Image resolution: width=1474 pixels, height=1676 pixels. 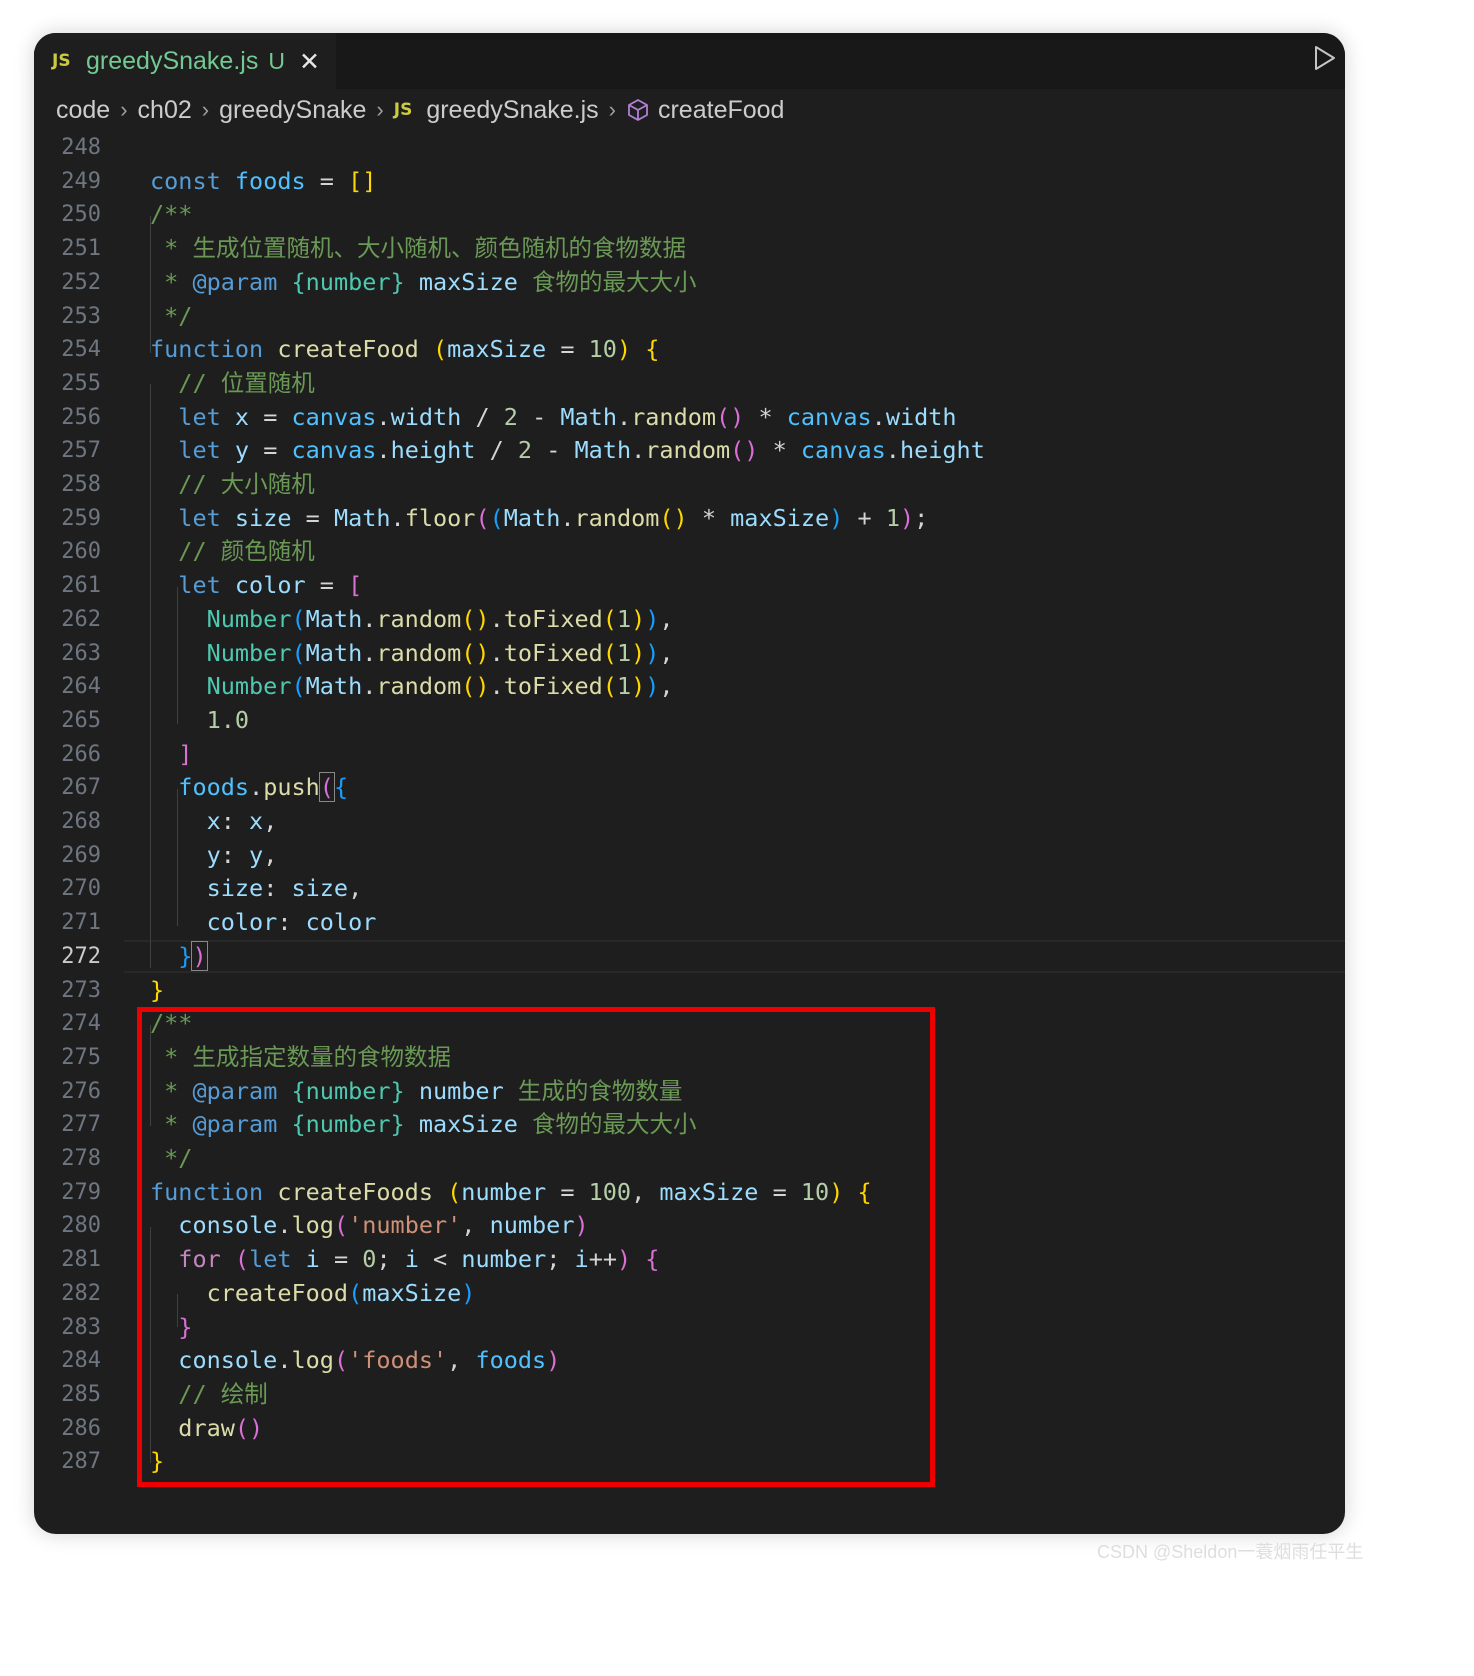 What do you see at coordinates (689, 283) in the screenshot?
I see `code-line: 252 * @param {number} maxSize 食物的最大大小` at bounding box center [689, 283].